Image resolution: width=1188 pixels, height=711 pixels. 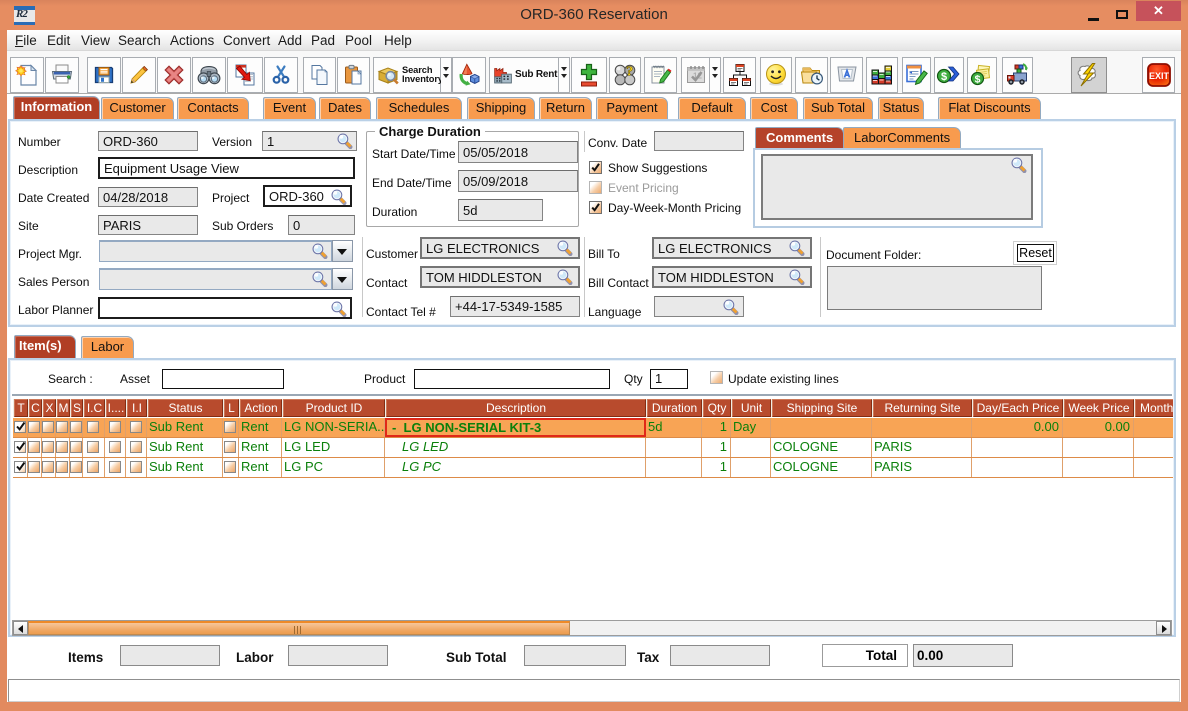 What do you see at coordinates (446, 75) in the screenshot?
I see `search-inventory-button-dropdown` at bounding box center [446, 75].